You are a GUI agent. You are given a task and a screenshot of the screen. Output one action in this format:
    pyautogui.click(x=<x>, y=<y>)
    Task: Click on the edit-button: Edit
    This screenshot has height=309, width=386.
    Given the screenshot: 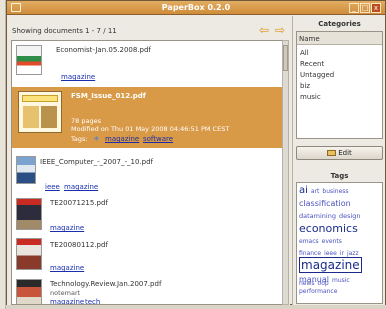 What is the action you would take?
    pyautogui.click(x=339, y=153)
    